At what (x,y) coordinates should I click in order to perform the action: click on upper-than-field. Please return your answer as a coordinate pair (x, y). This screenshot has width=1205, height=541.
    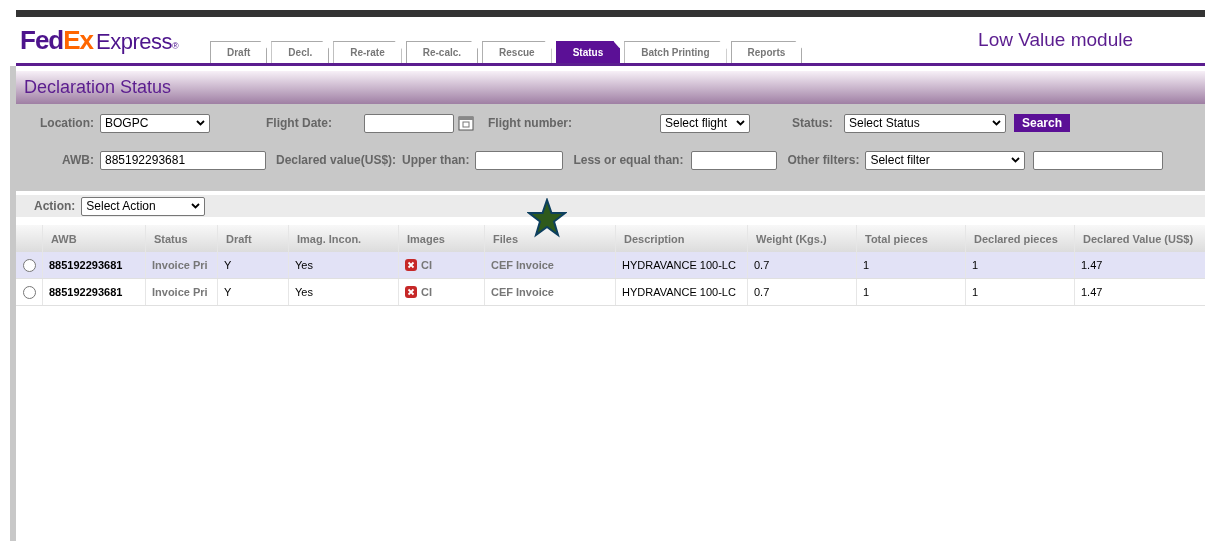
    Looking at the image, I should click on (519, 160).